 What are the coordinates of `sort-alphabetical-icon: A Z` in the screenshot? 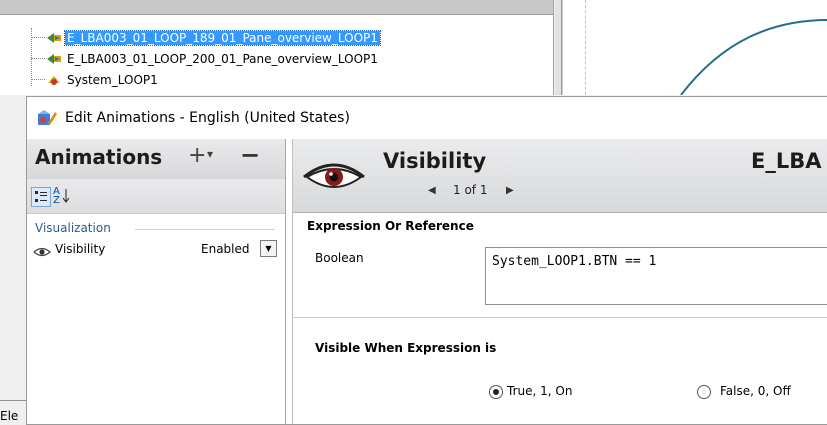 It's located at (62, 196).